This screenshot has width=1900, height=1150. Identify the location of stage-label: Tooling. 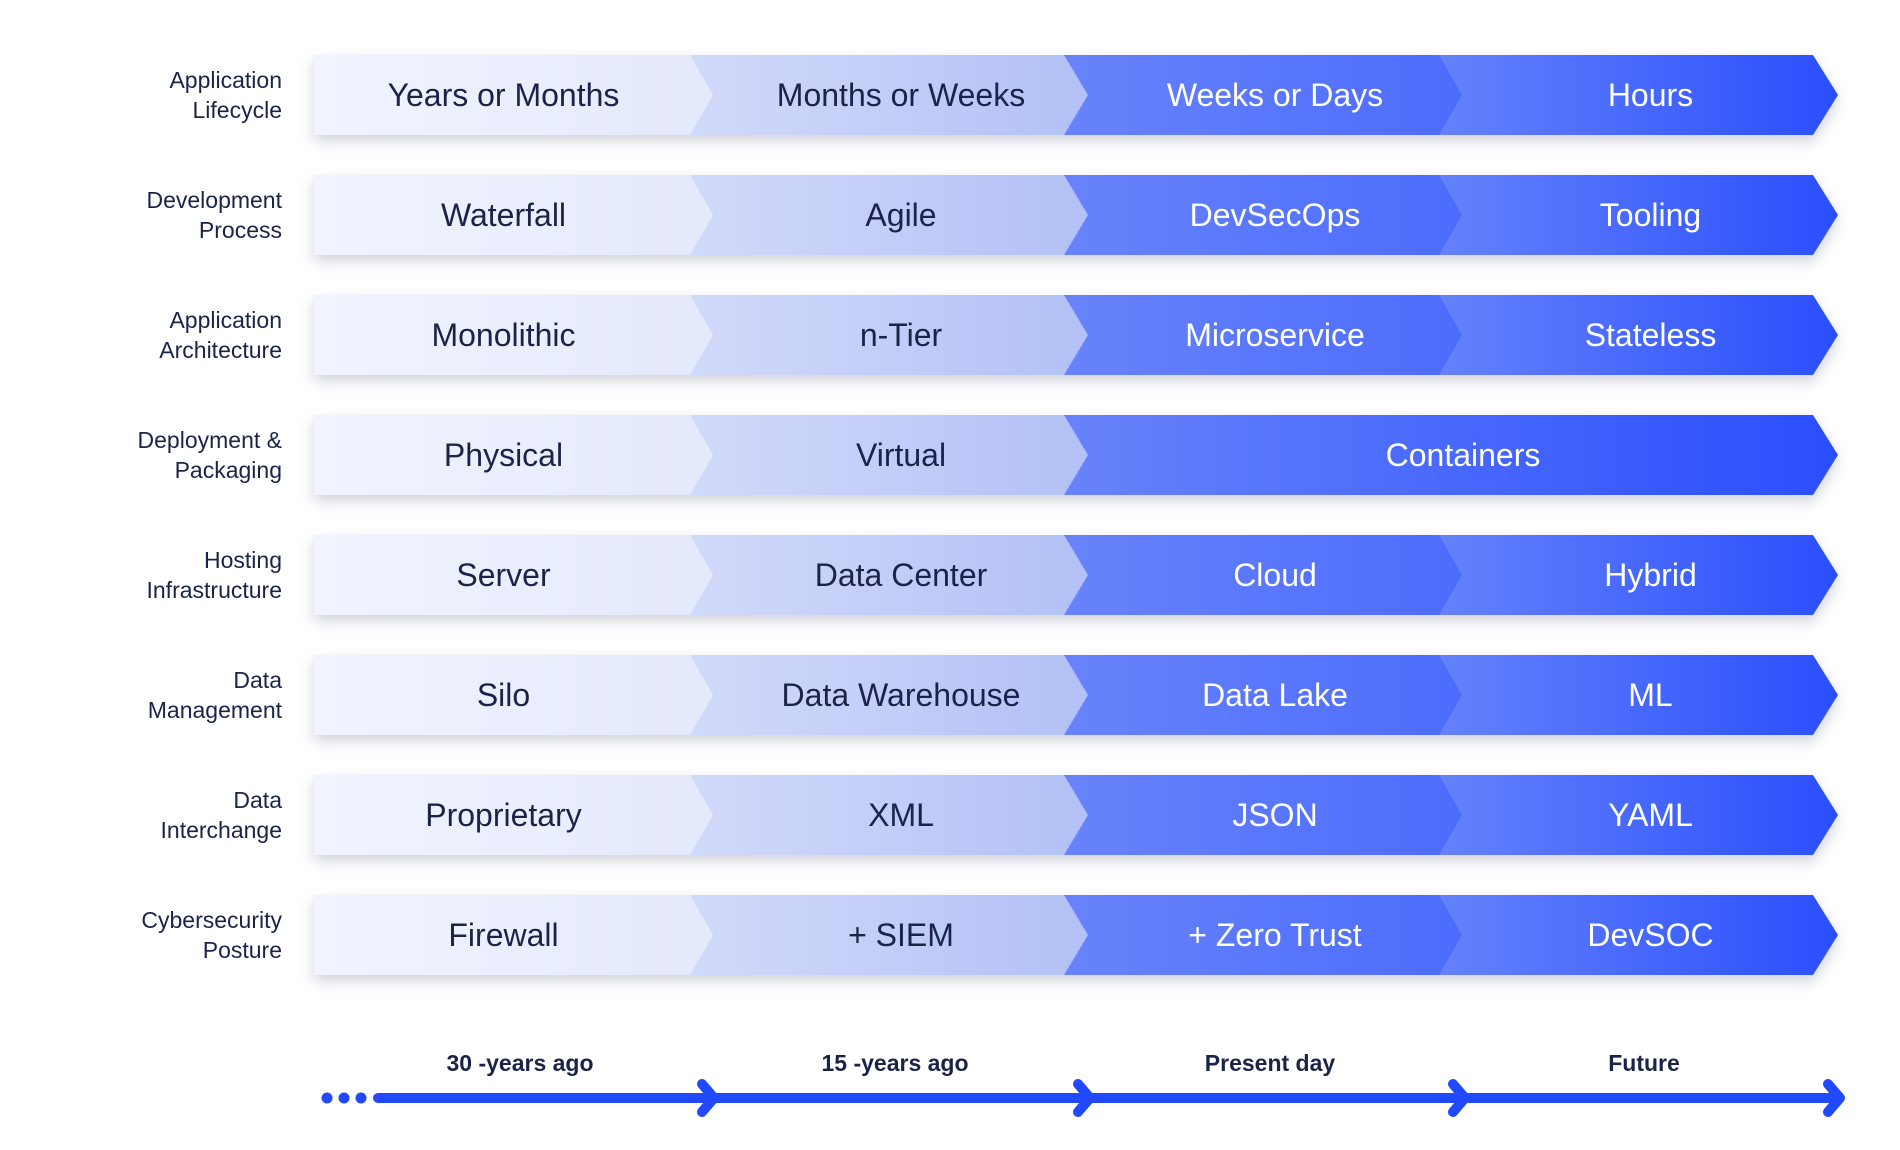
(1650, 214).